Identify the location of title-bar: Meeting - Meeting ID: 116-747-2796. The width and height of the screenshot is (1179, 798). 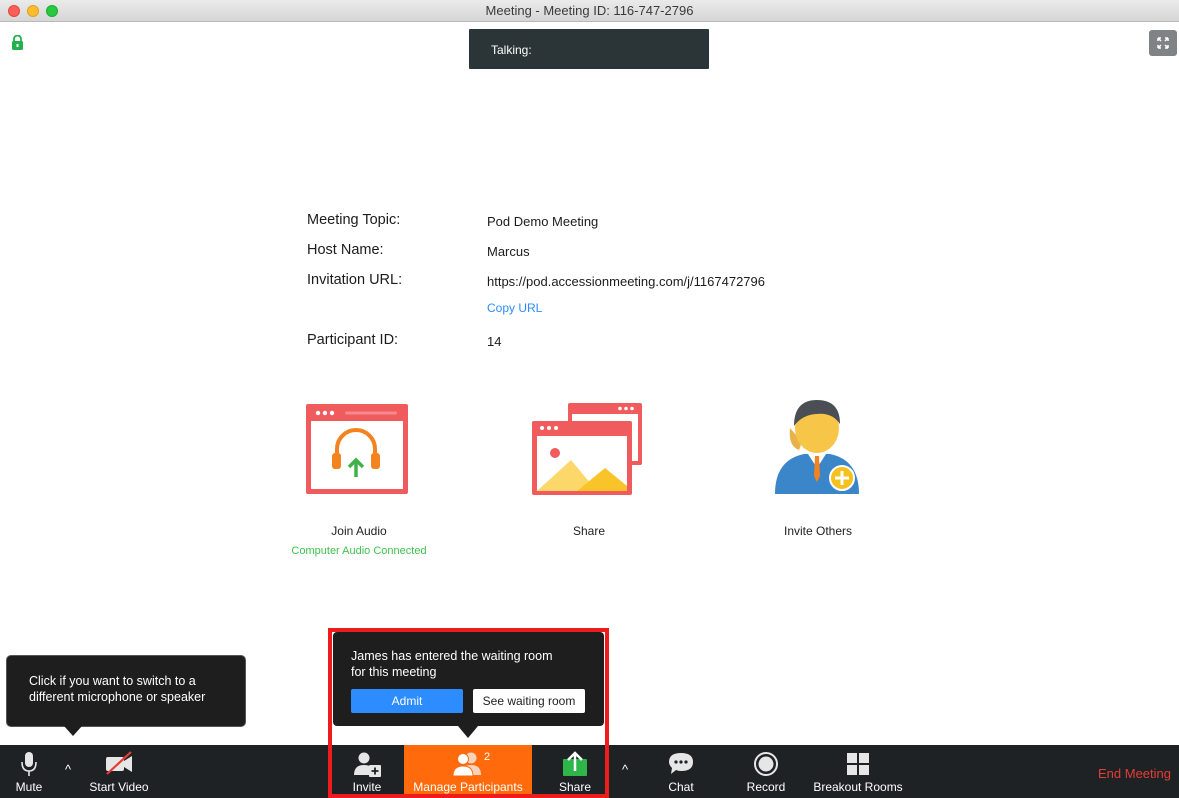
(589, 11).